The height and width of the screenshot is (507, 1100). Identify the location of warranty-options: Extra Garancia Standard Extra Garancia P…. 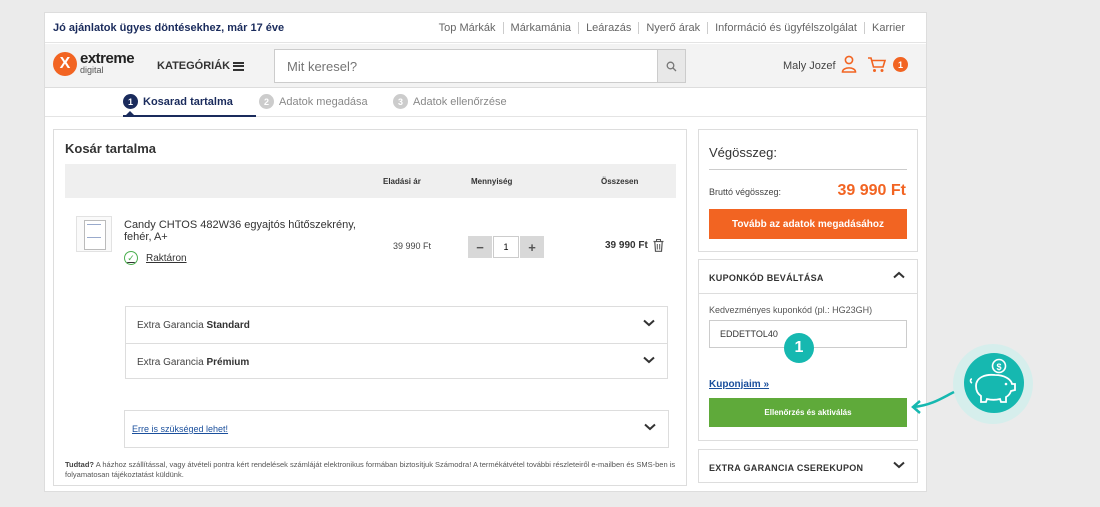
(396, 342).